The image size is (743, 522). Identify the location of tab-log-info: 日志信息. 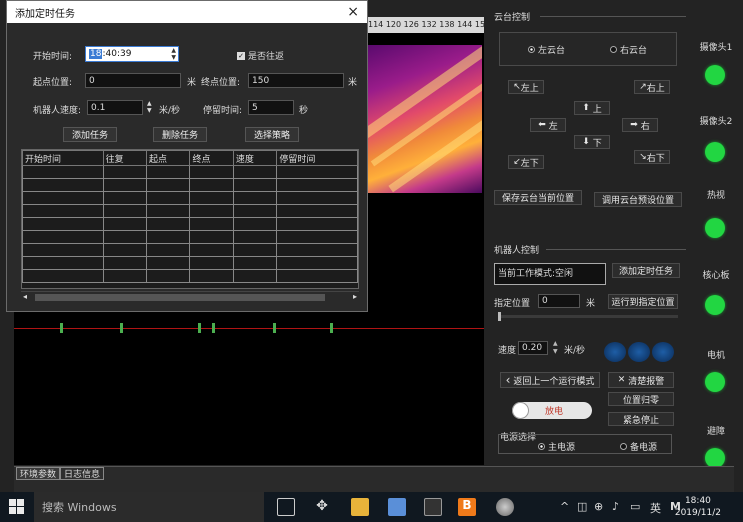
(82, 473).